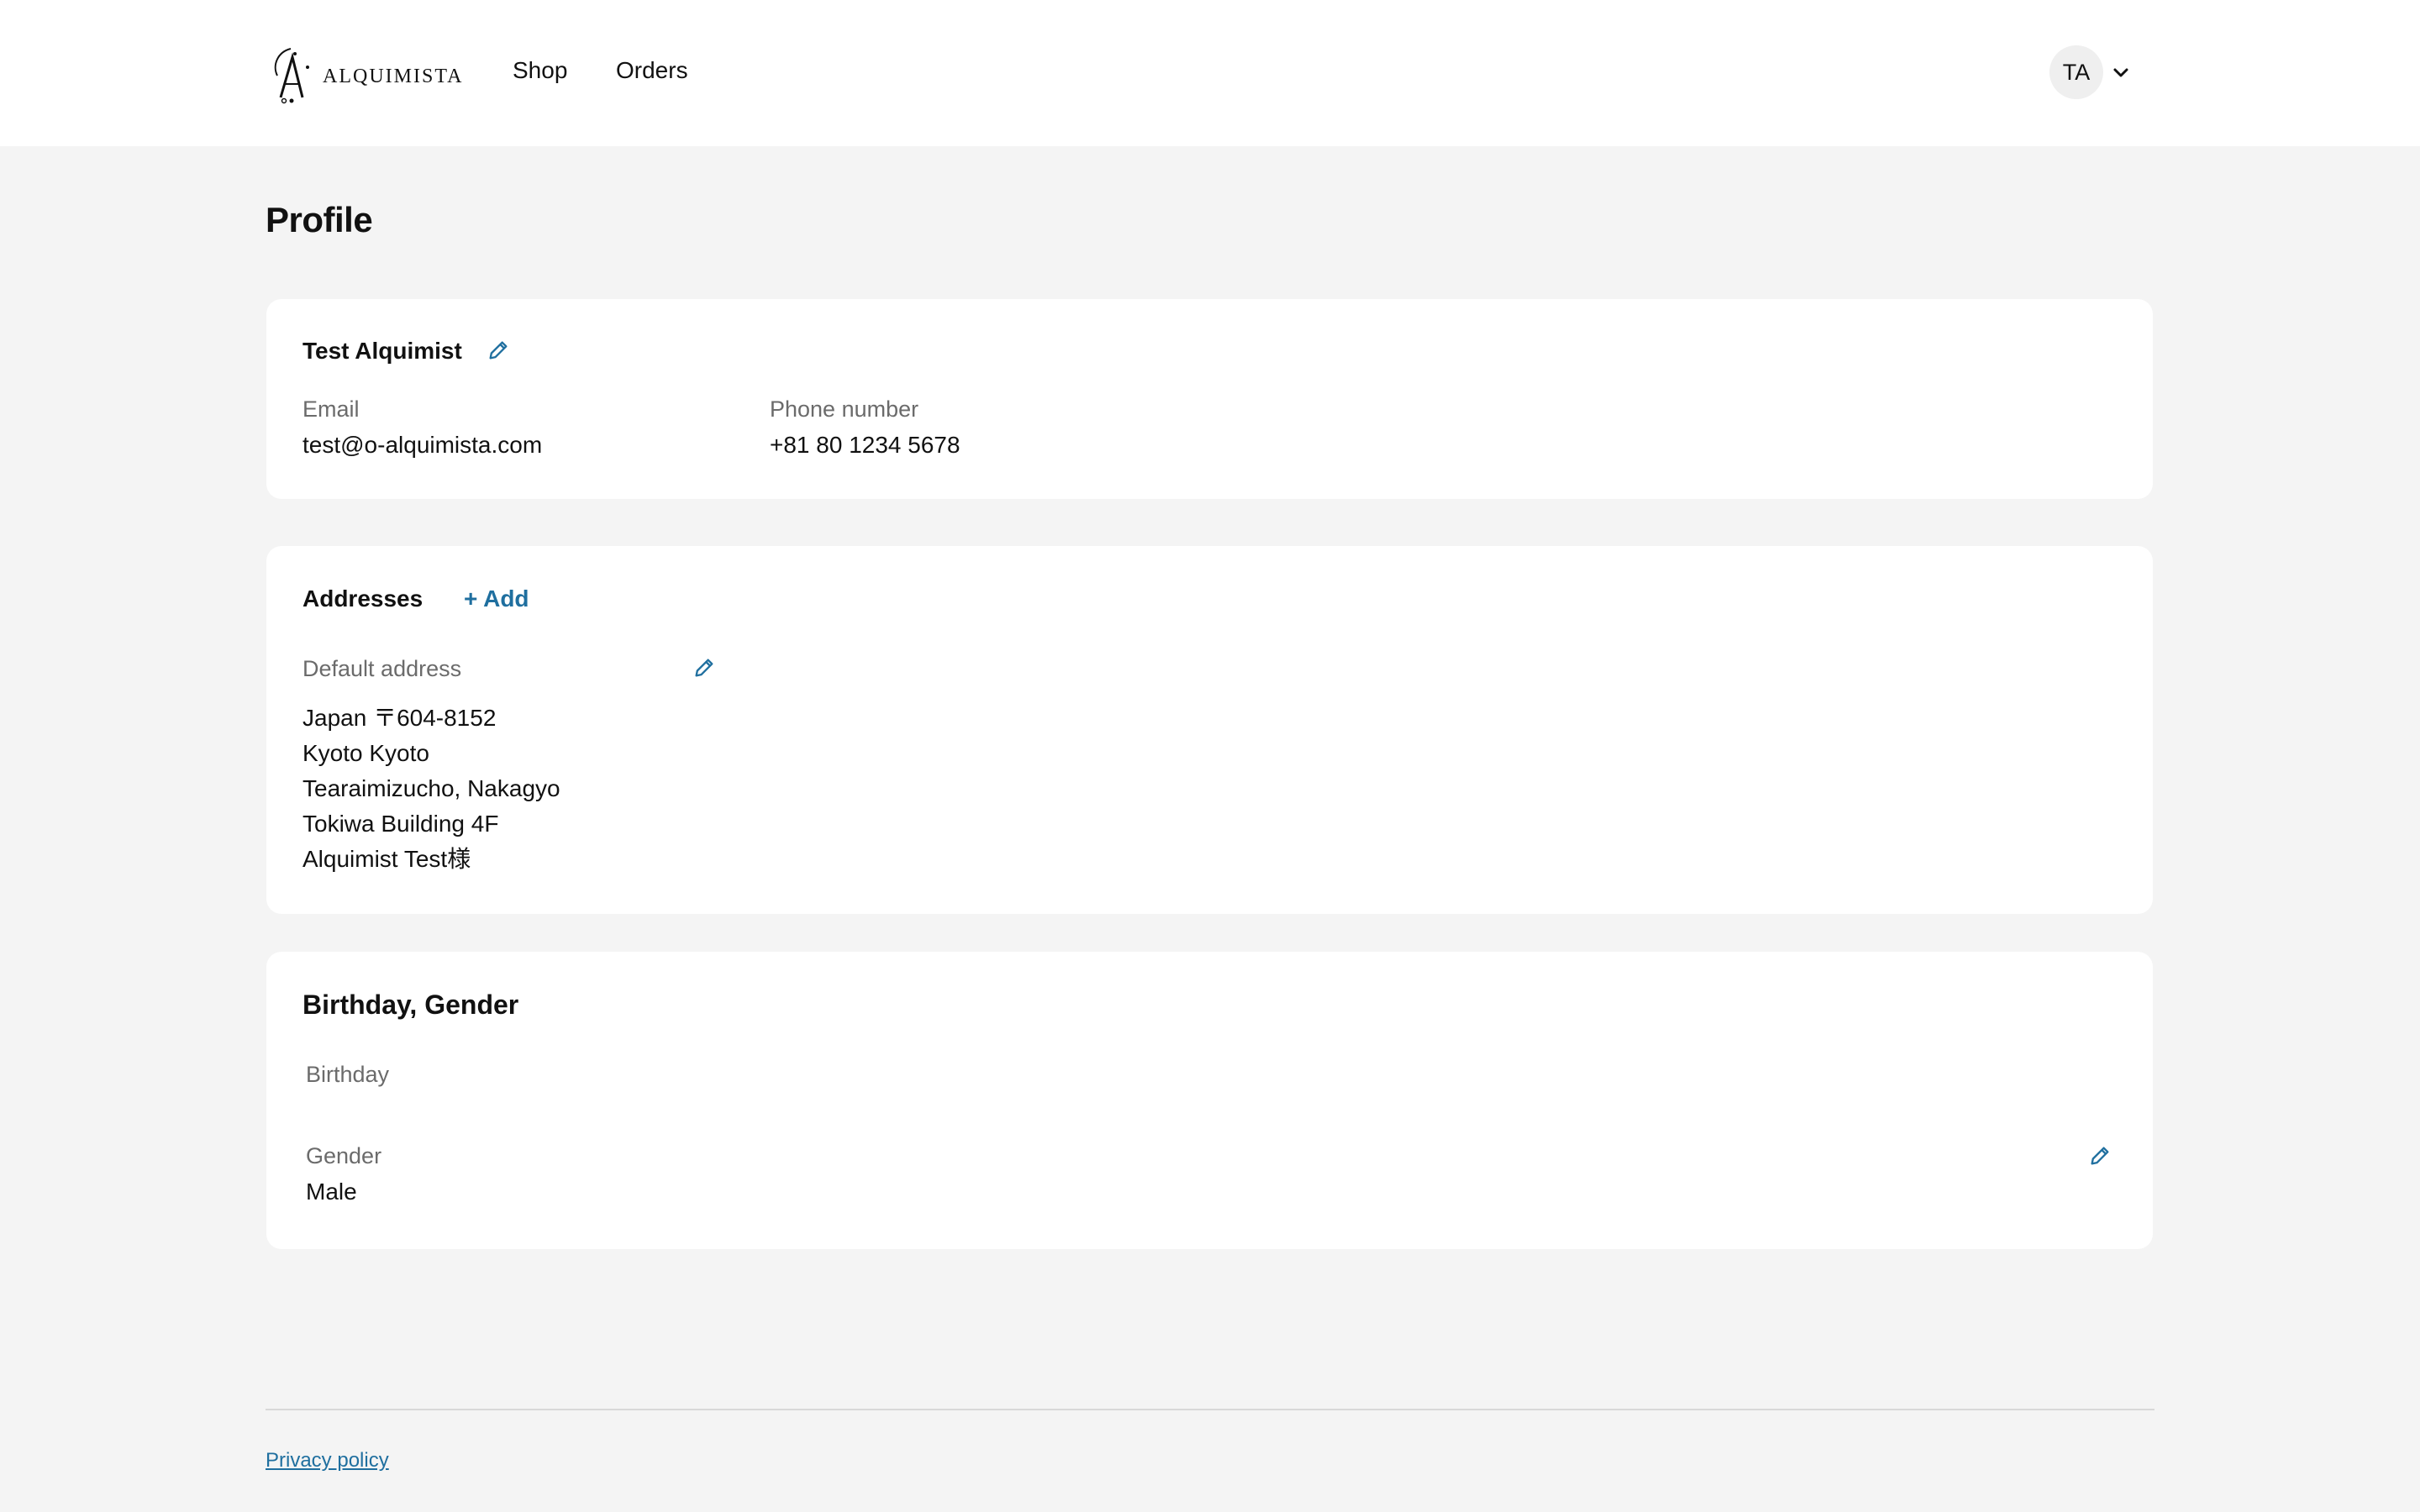 This screenshot has width=2420, height=1512. I want to click on footer-divider, so click(1210, 1409).